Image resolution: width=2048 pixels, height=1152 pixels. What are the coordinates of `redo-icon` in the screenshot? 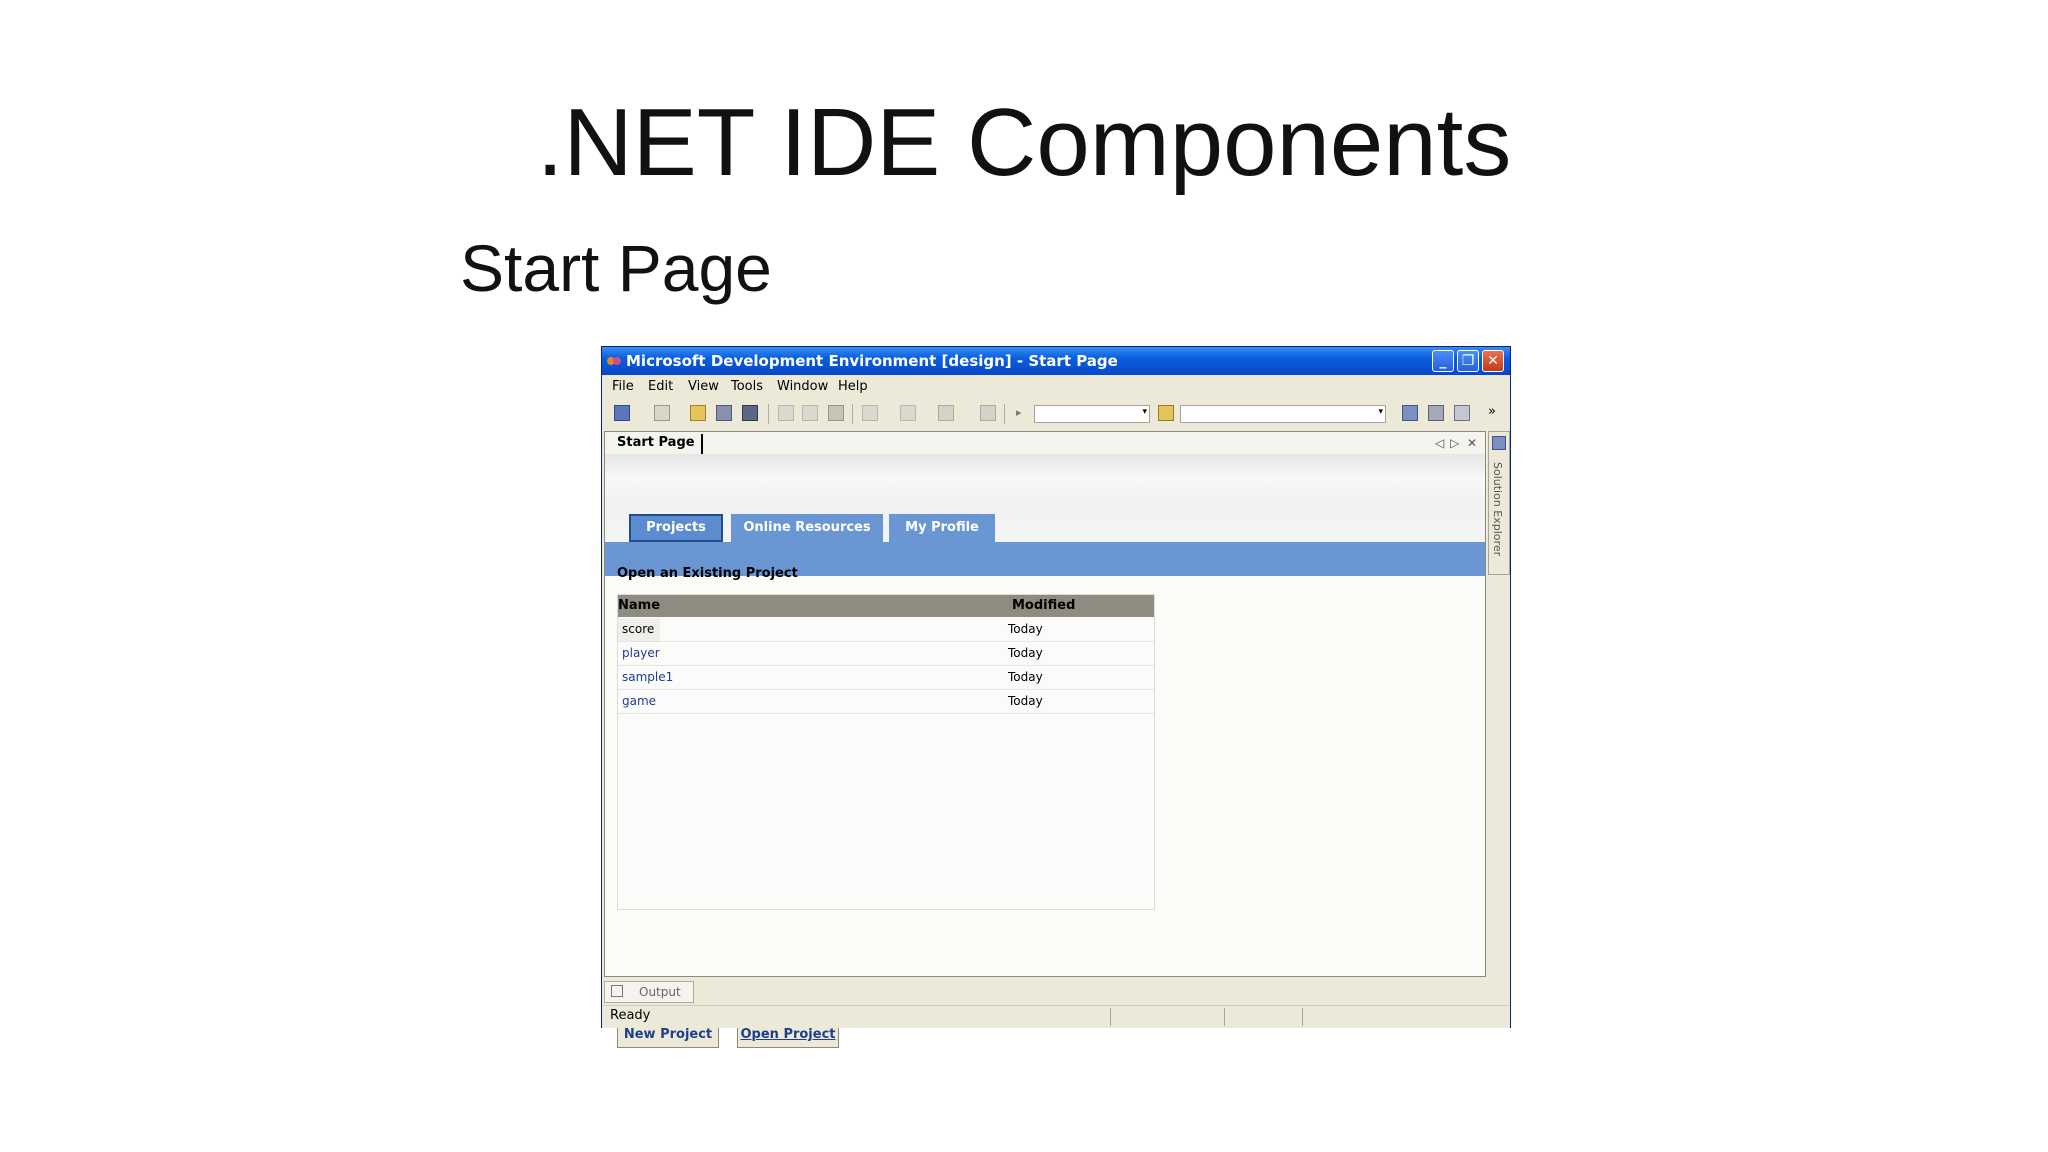 It's located at (908, 413).